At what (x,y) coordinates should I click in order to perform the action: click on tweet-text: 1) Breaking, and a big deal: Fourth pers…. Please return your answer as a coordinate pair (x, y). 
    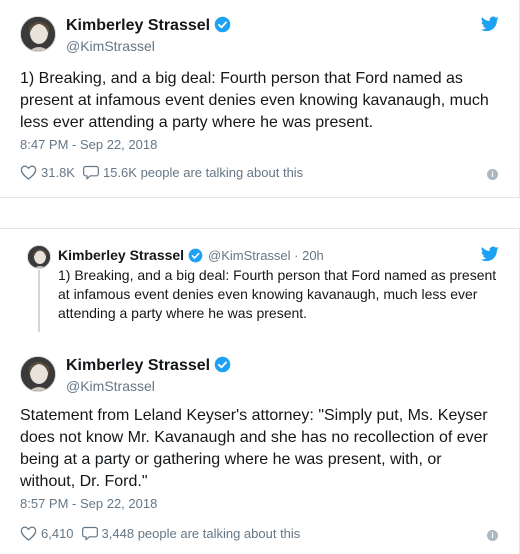
    Looking at the image, I should click on (254, 100).